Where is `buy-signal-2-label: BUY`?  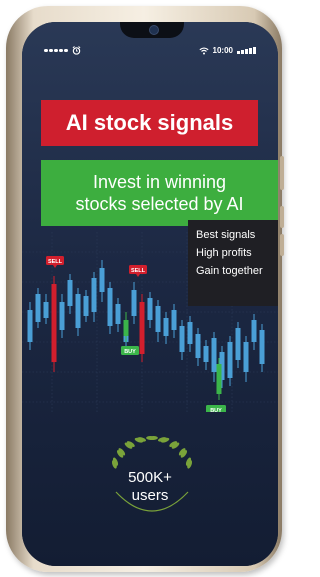
buy-signal-2-label: BUY is located at coordinates (216, 410).